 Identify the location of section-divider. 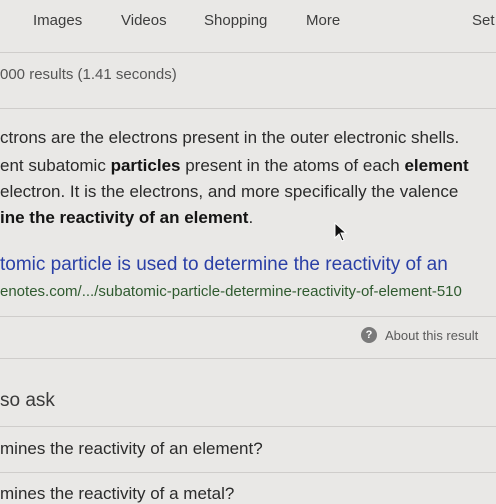
(248, 358).